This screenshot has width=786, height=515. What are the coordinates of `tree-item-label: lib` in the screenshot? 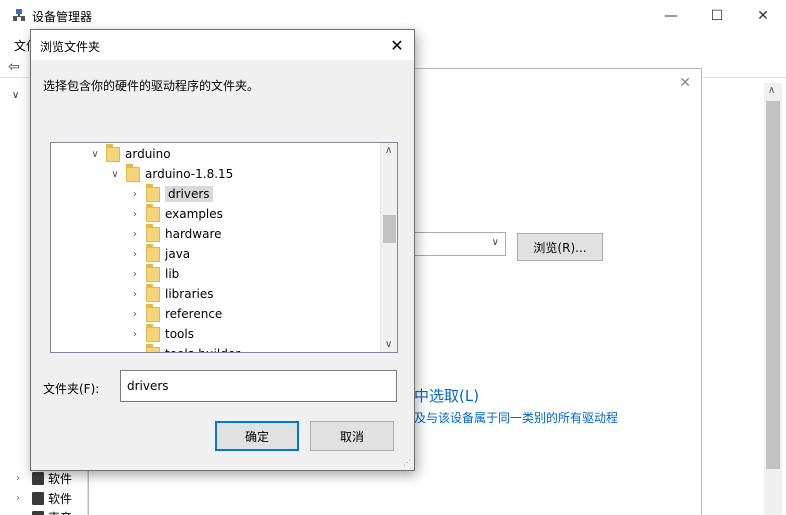 It's located at (172, 274).